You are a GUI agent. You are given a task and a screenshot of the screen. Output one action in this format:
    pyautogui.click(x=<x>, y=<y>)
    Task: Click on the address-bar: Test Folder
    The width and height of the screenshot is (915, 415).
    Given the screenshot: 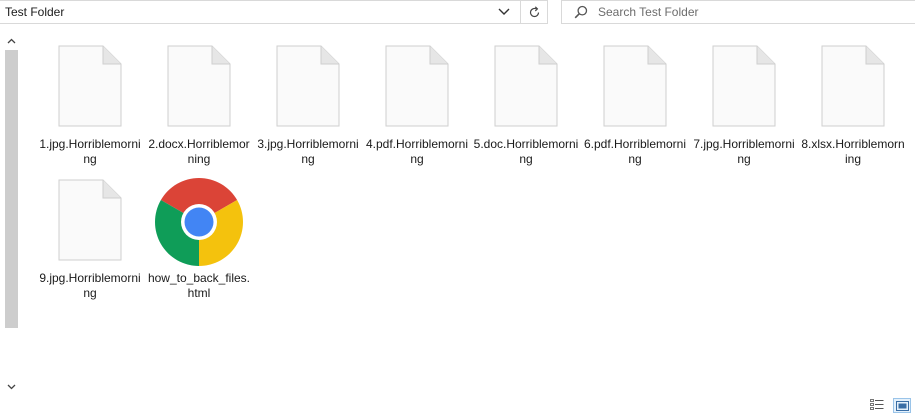 What is the action you would take?
    pyautogui.click(x=274, y=12)
    